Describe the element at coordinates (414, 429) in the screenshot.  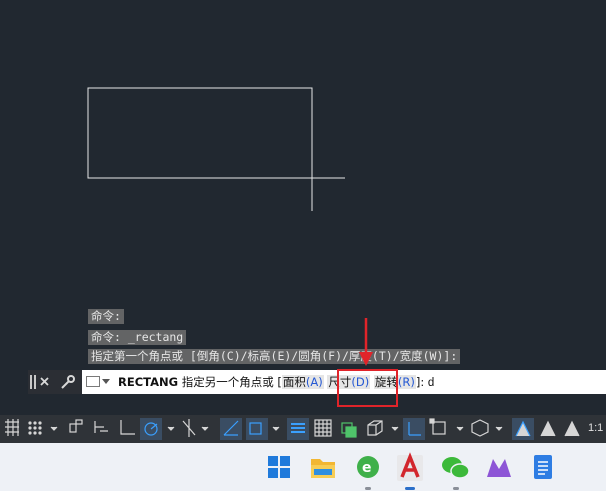
I see `dynamic-ucs-icon` at that location.